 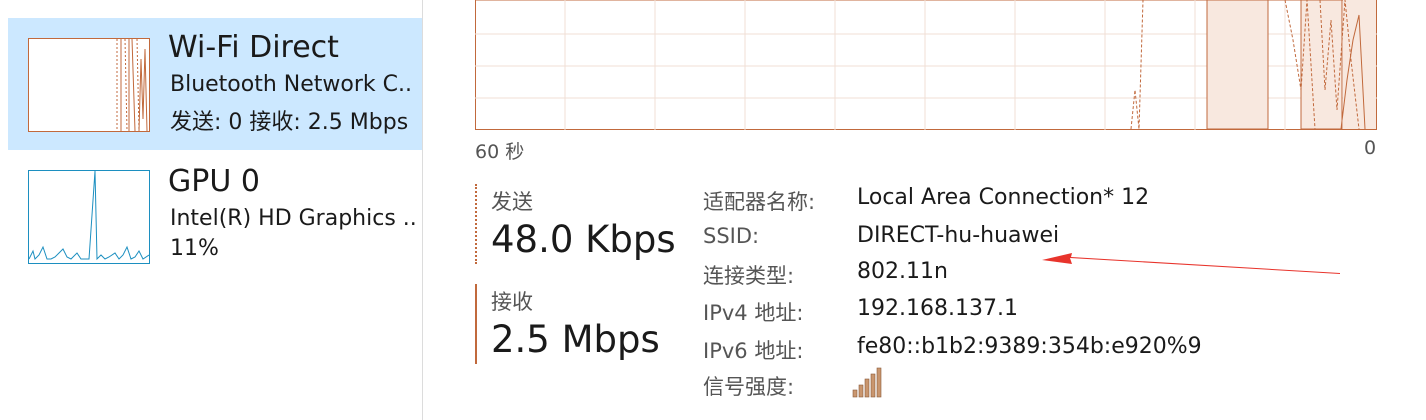 What do you see at coordinates (293, 218) in the screenshot?
I see `sidebar-item-subtitle: Intel(R) HD Graphics ..` at bounding box center [293, 218].